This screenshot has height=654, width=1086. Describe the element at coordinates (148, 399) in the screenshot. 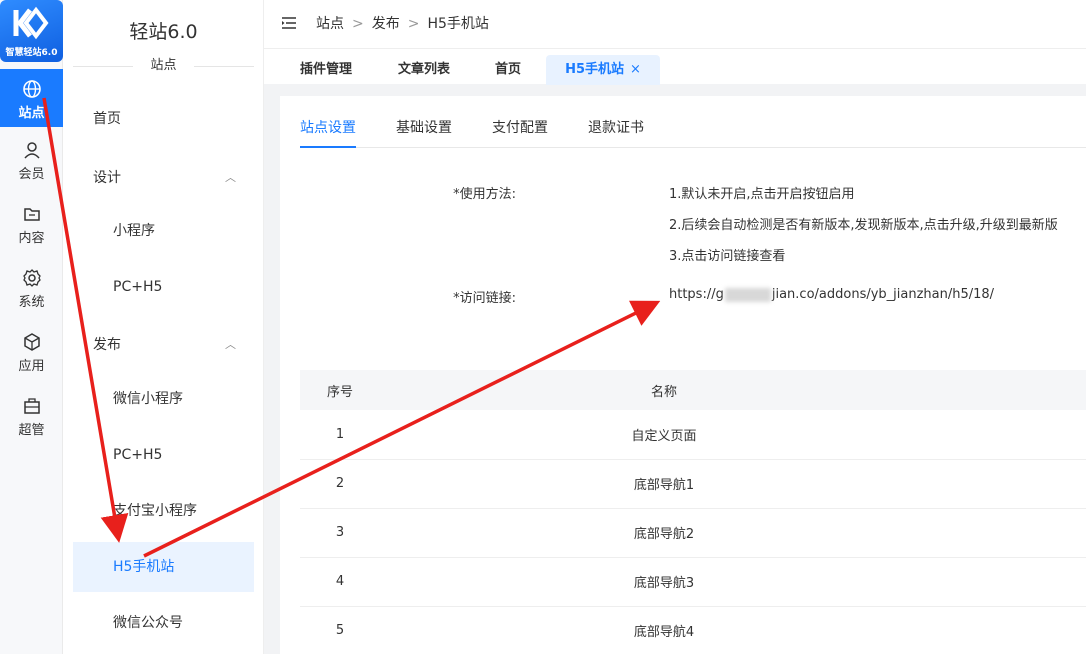

I see `menu-item-label: 微信小程序` at that location.